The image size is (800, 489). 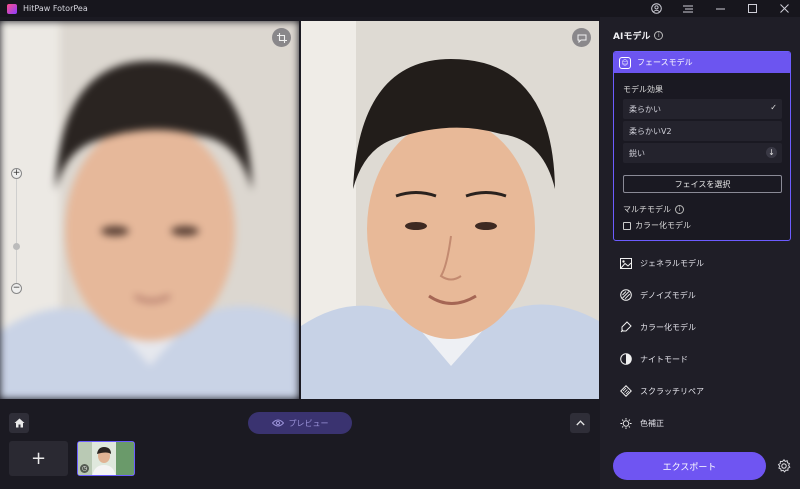 What do you see at coordinates (626, 359) in the screenshot?
I see `night-icon` at bounding box center [626, 359].